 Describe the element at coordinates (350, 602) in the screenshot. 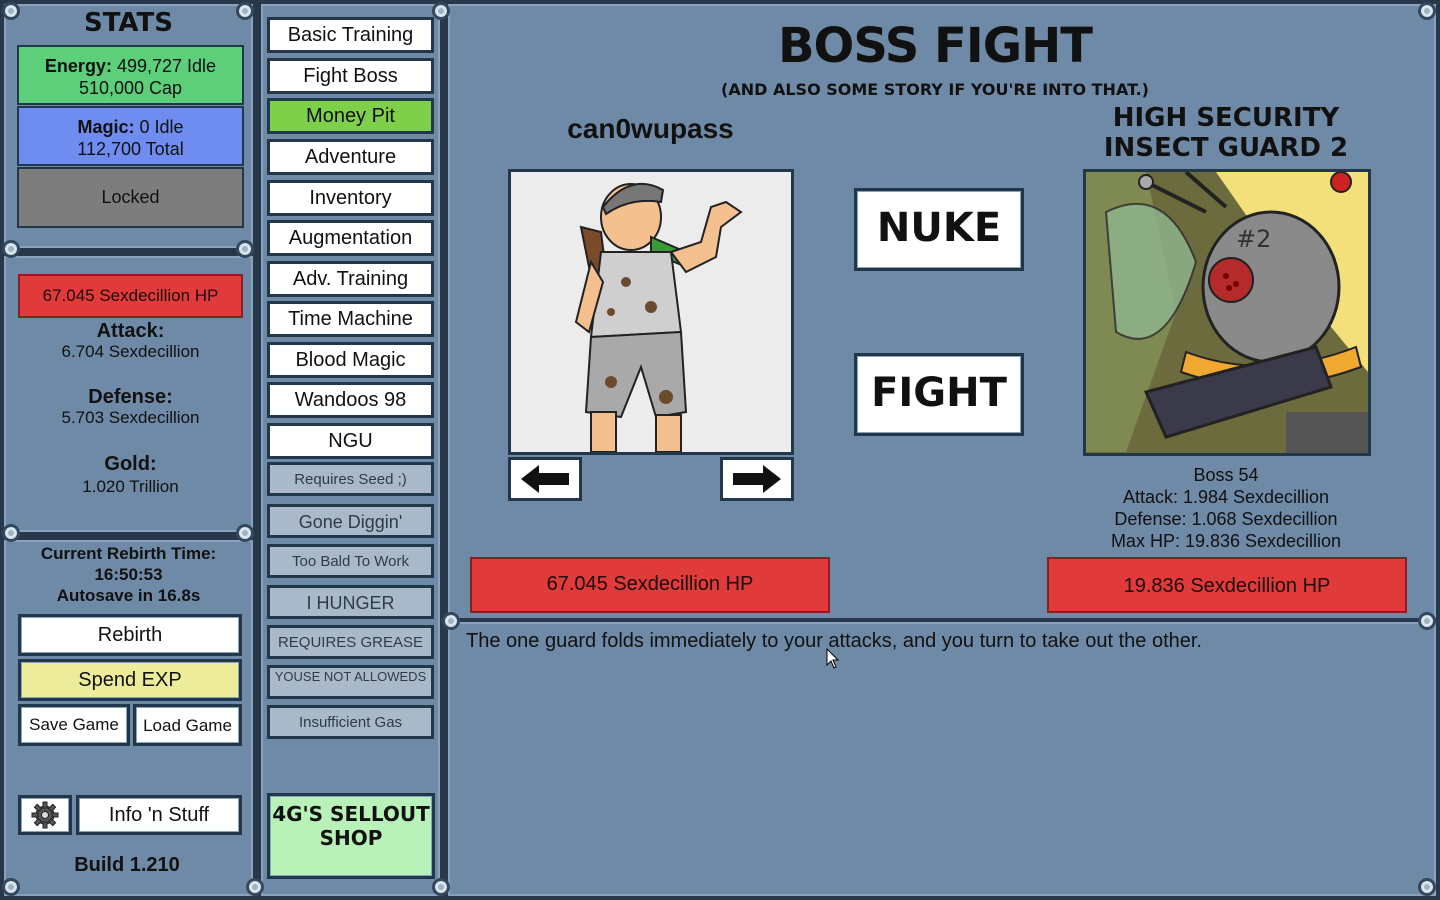

I see `menu-item-i-hunger: I HUNGER` at that location.